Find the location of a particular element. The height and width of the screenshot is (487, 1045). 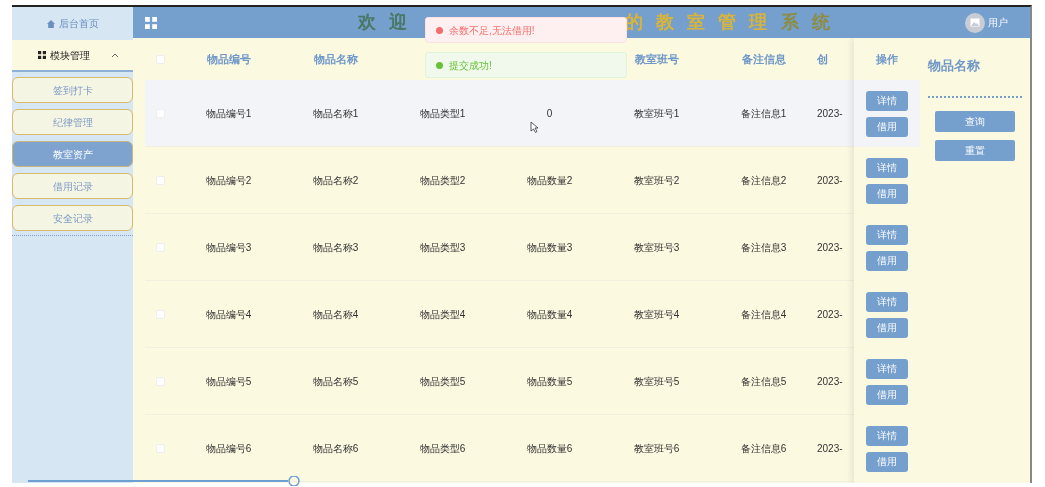

table-cell-text: 物品数量6 is located at coordinates (549, 448).